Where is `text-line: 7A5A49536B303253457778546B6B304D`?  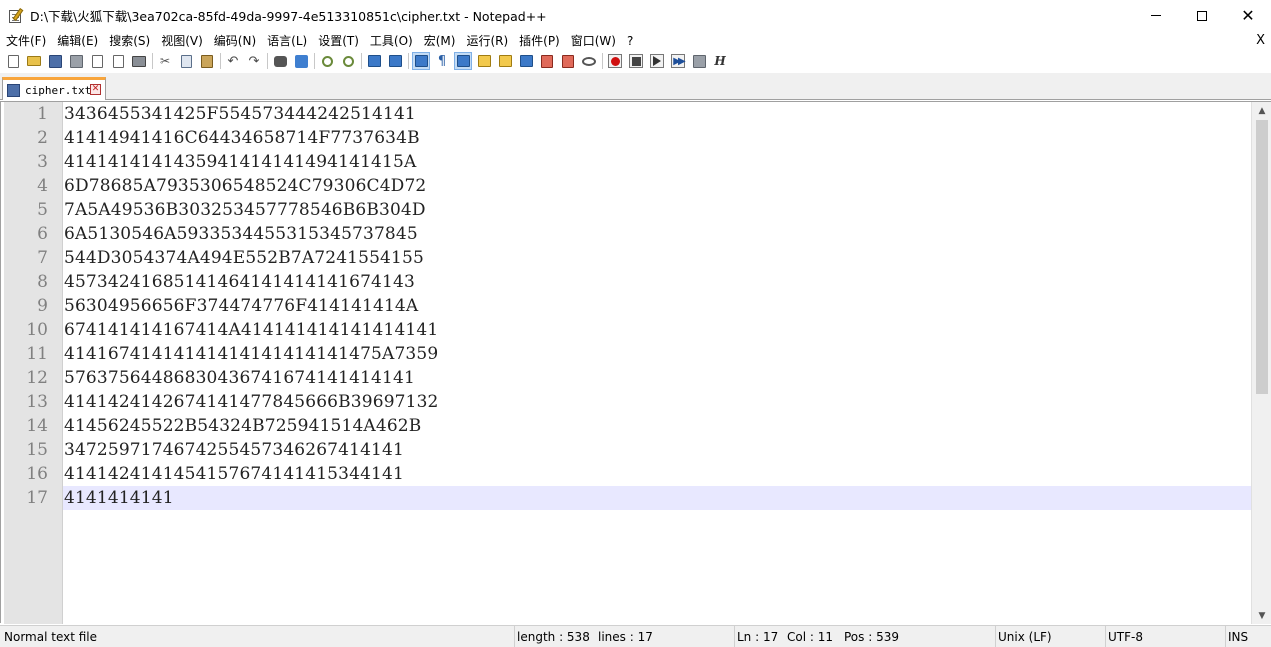
text-line: 7A5A49536B303253457778546B6B304D is located at coordinates (245, 210).